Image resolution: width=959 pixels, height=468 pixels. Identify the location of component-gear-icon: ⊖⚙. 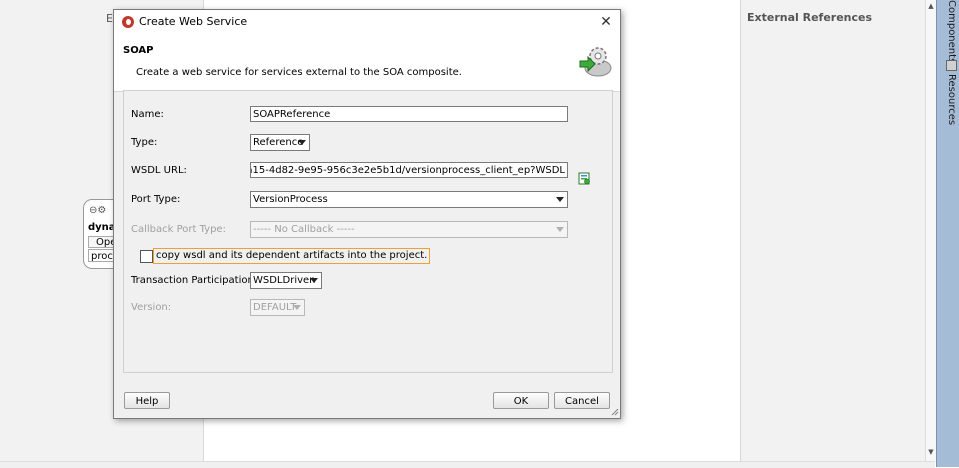
(98, 210).